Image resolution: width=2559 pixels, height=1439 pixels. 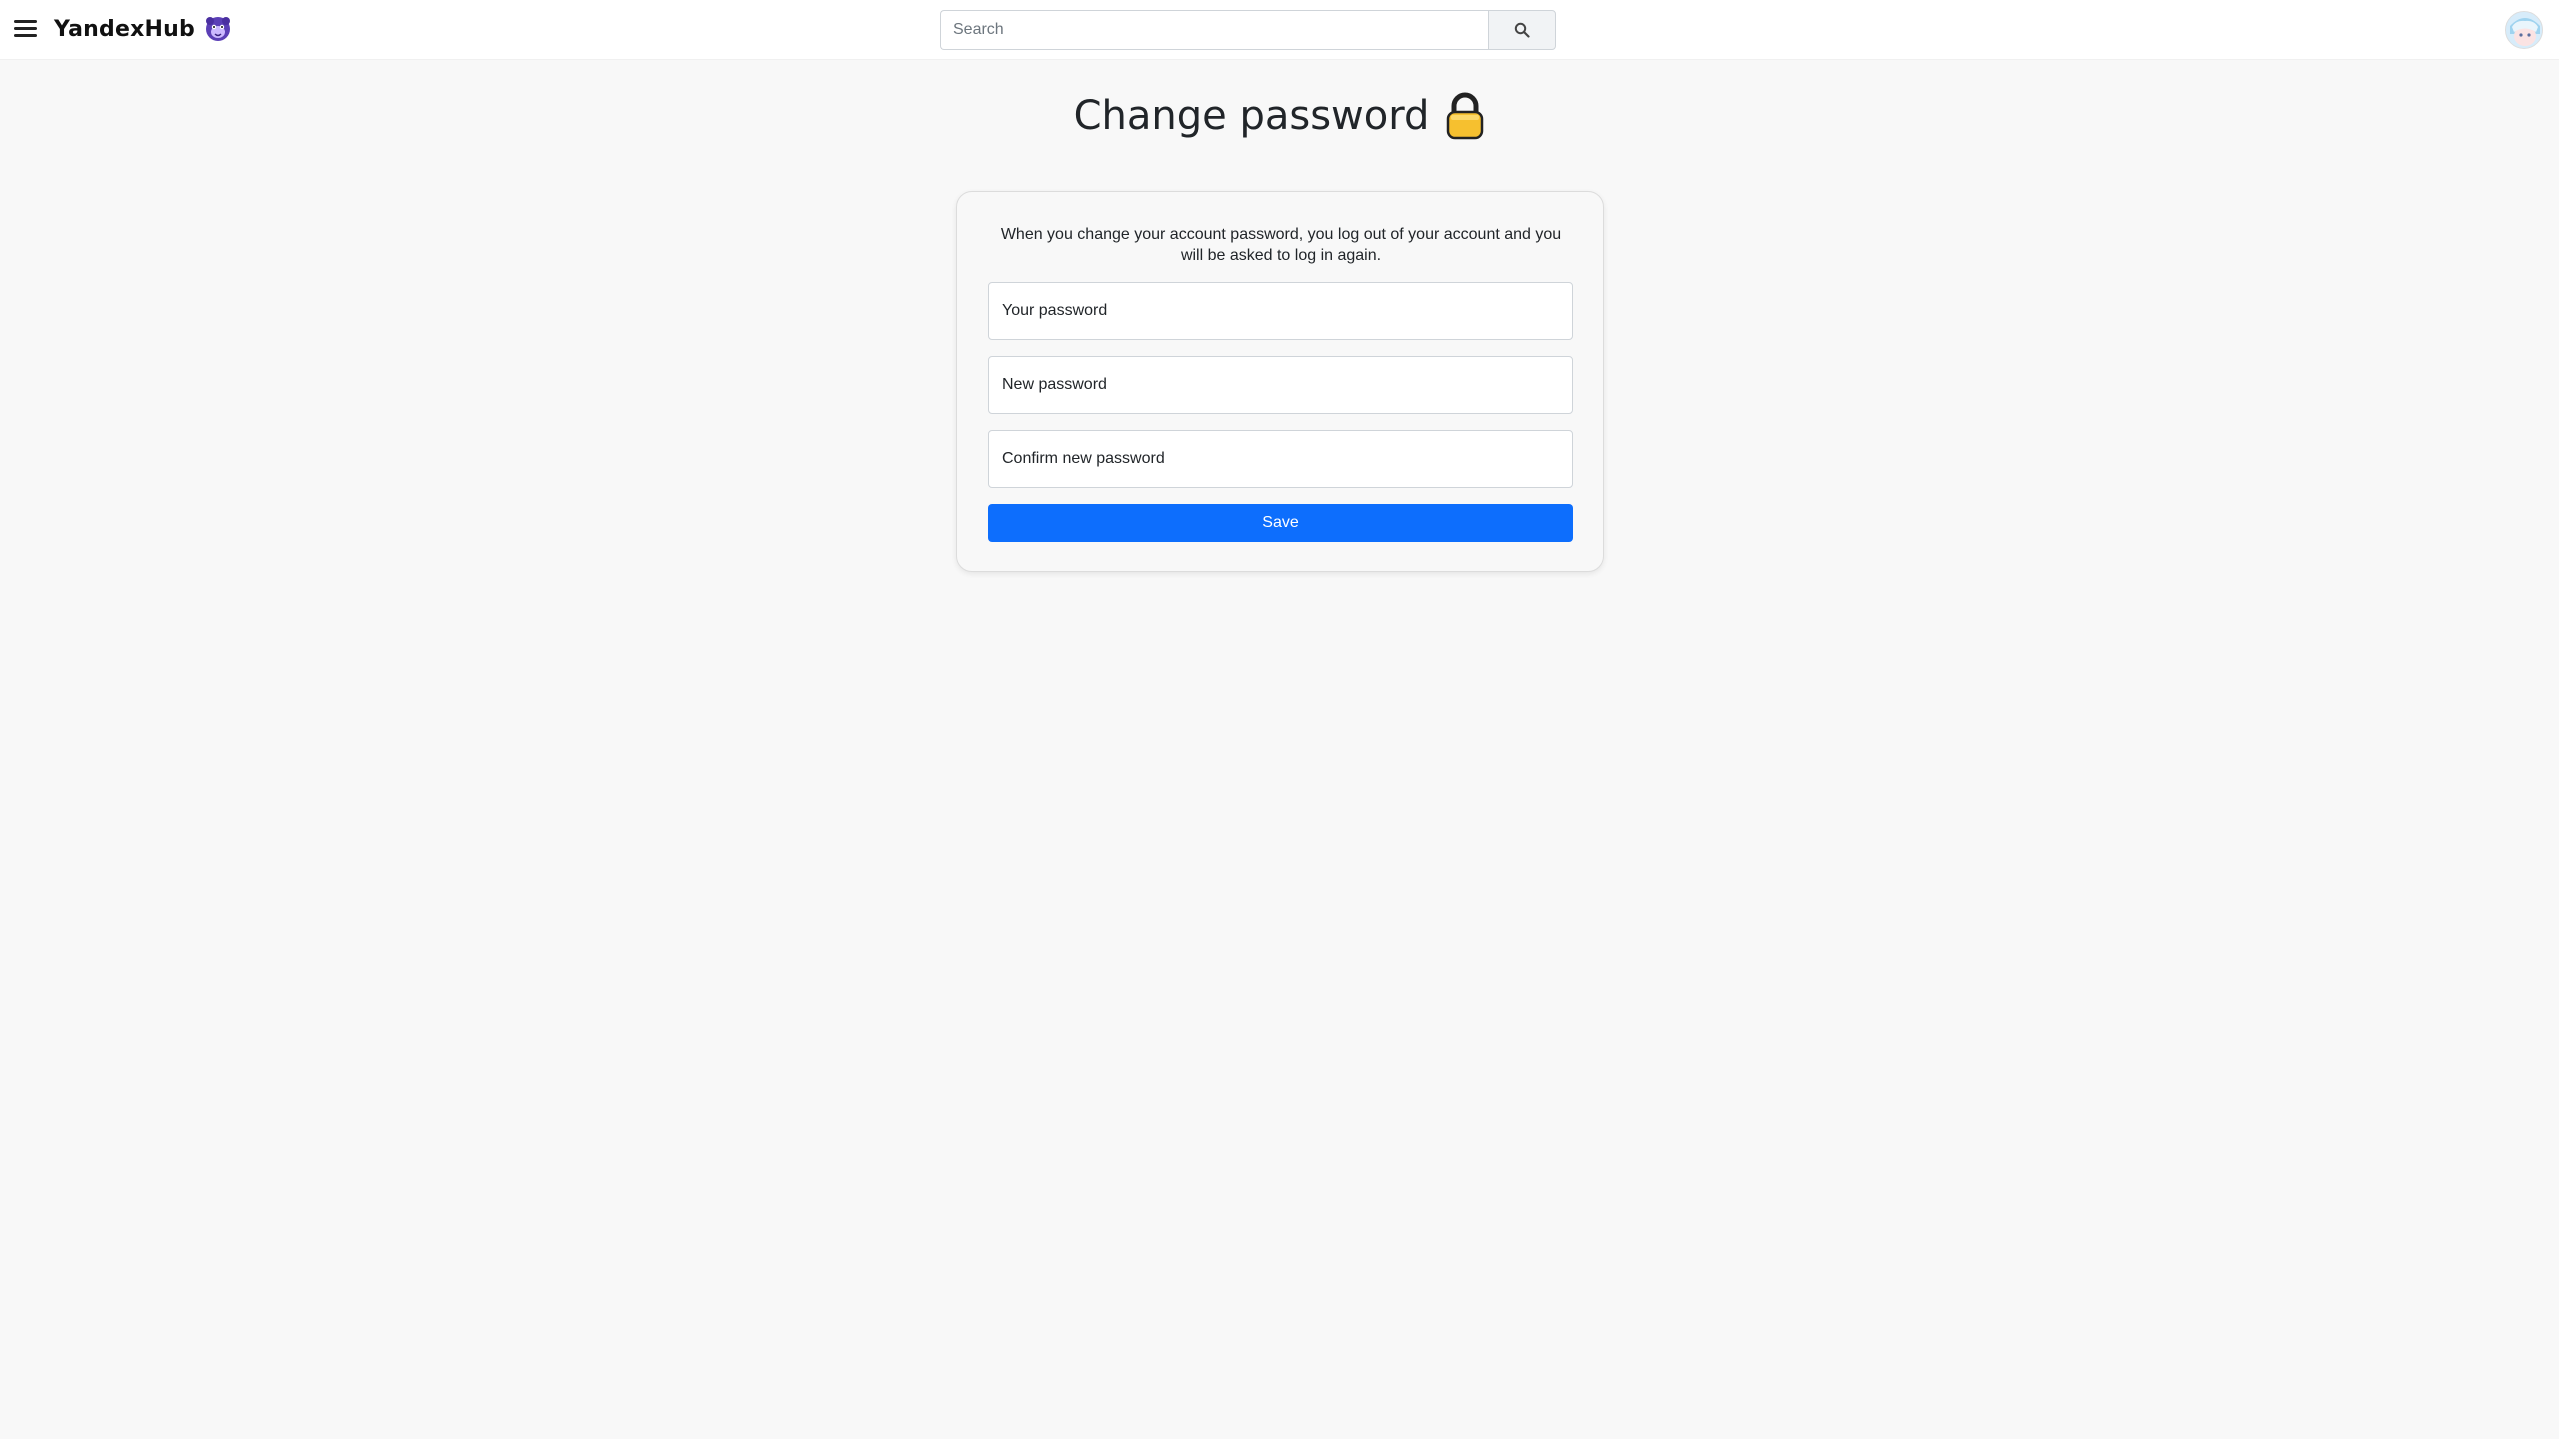 What do you see at coordinates (25, 30) in the screenshot?
I see `hamburger-menu-icon` at bounding box center [25, 30].